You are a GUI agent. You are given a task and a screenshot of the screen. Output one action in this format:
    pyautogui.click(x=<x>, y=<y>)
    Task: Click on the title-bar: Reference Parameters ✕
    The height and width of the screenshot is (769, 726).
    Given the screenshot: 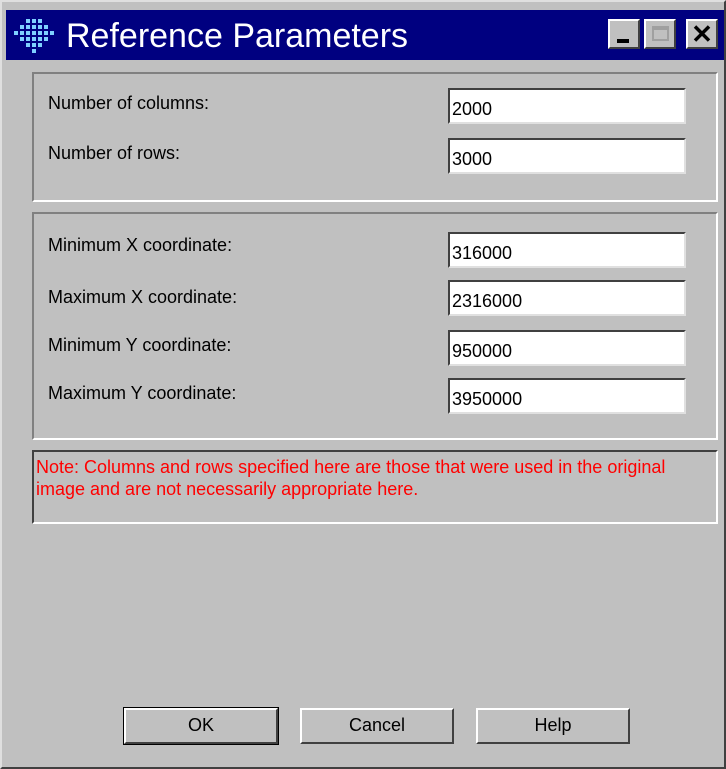 What is the action you would take?
    pyautogui.click(x=365, y=35)
    